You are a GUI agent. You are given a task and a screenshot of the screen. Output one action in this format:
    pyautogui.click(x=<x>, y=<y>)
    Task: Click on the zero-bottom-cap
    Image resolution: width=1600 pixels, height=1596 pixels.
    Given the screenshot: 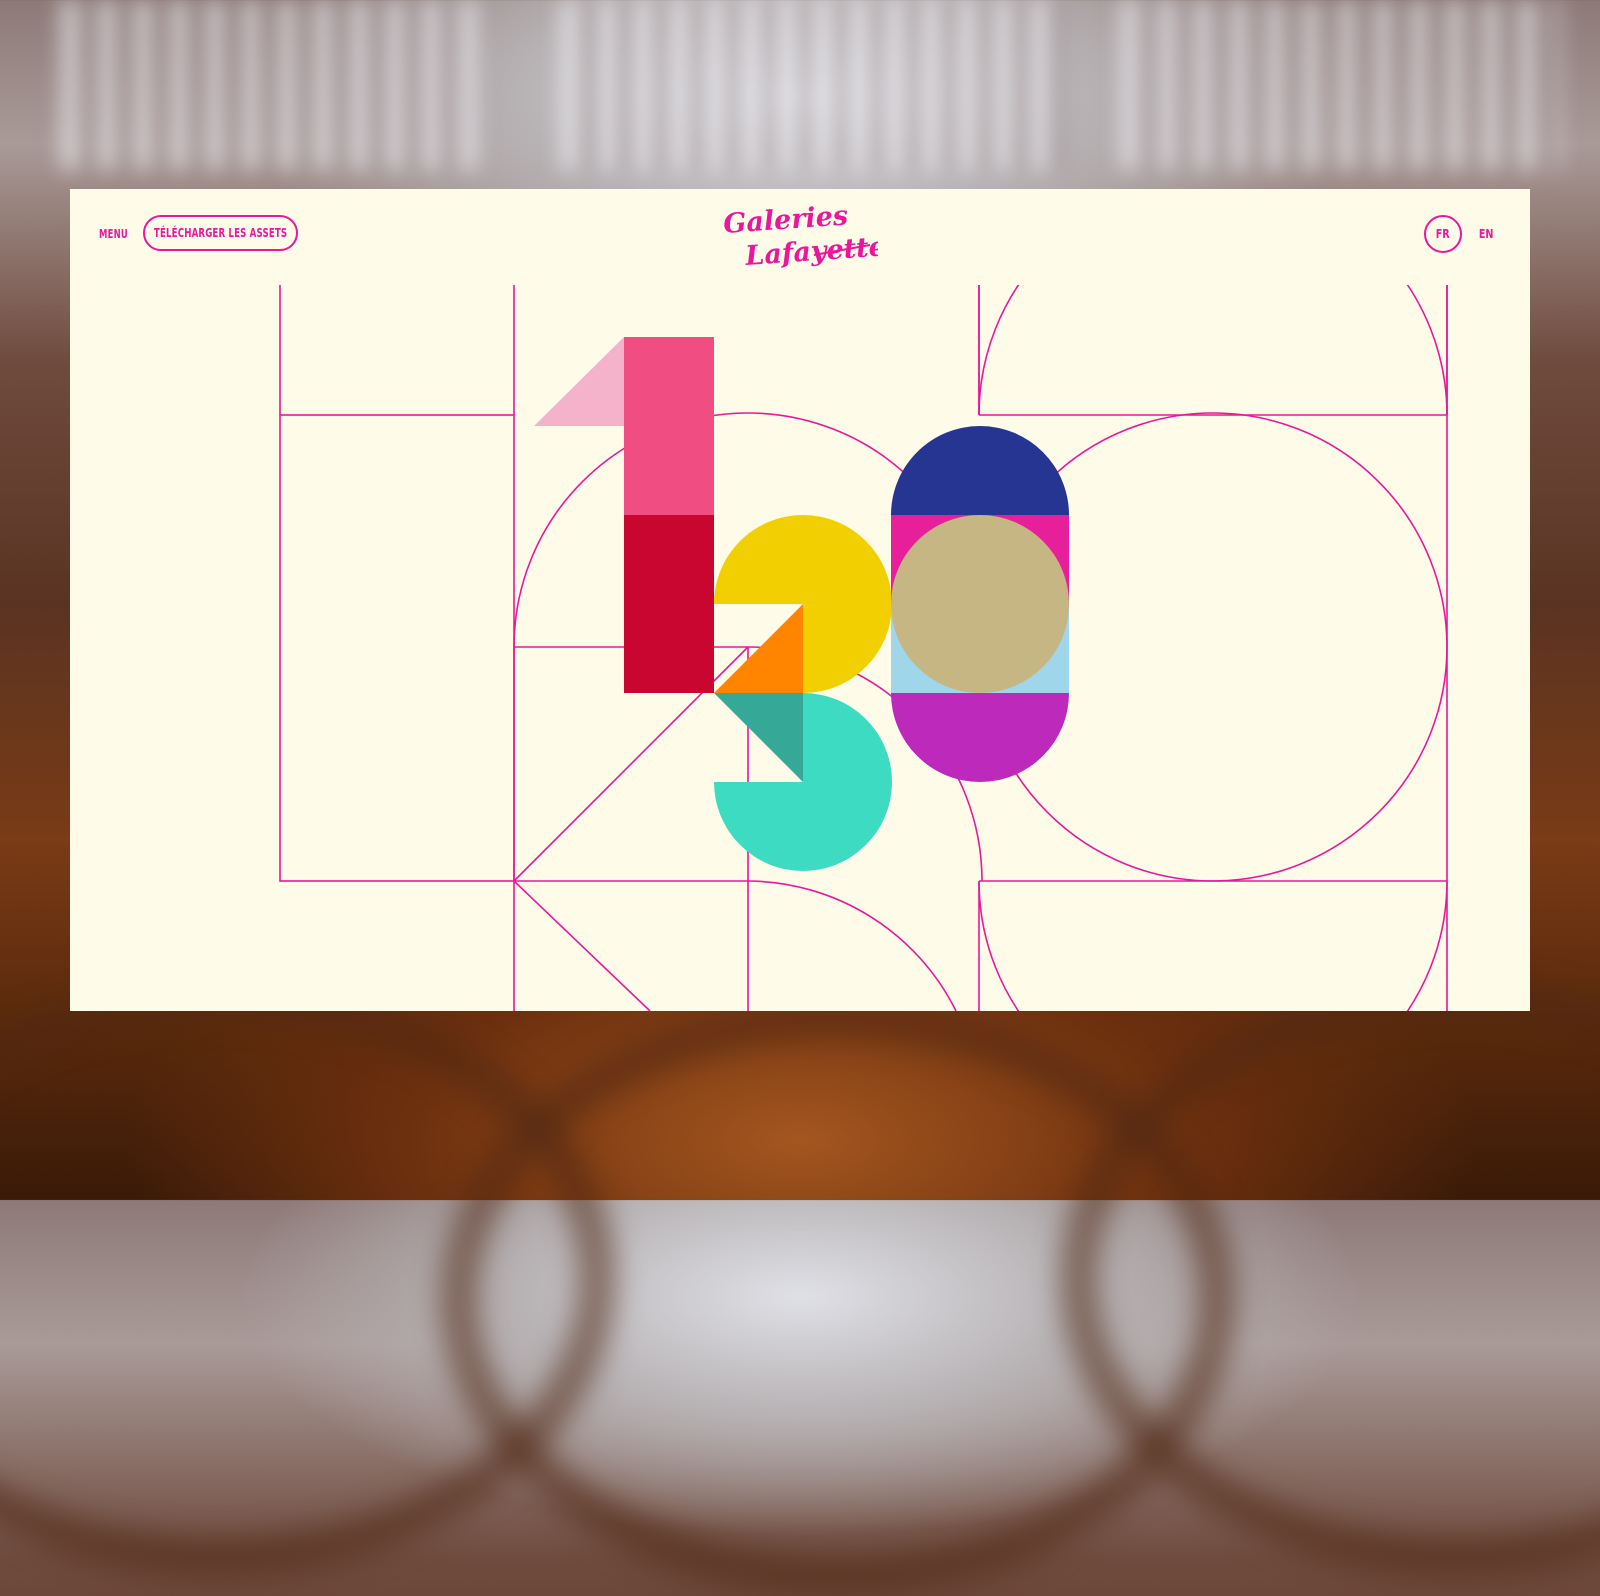 What is the action you would take?
    pyautogui.click(x=980, y=737)
    